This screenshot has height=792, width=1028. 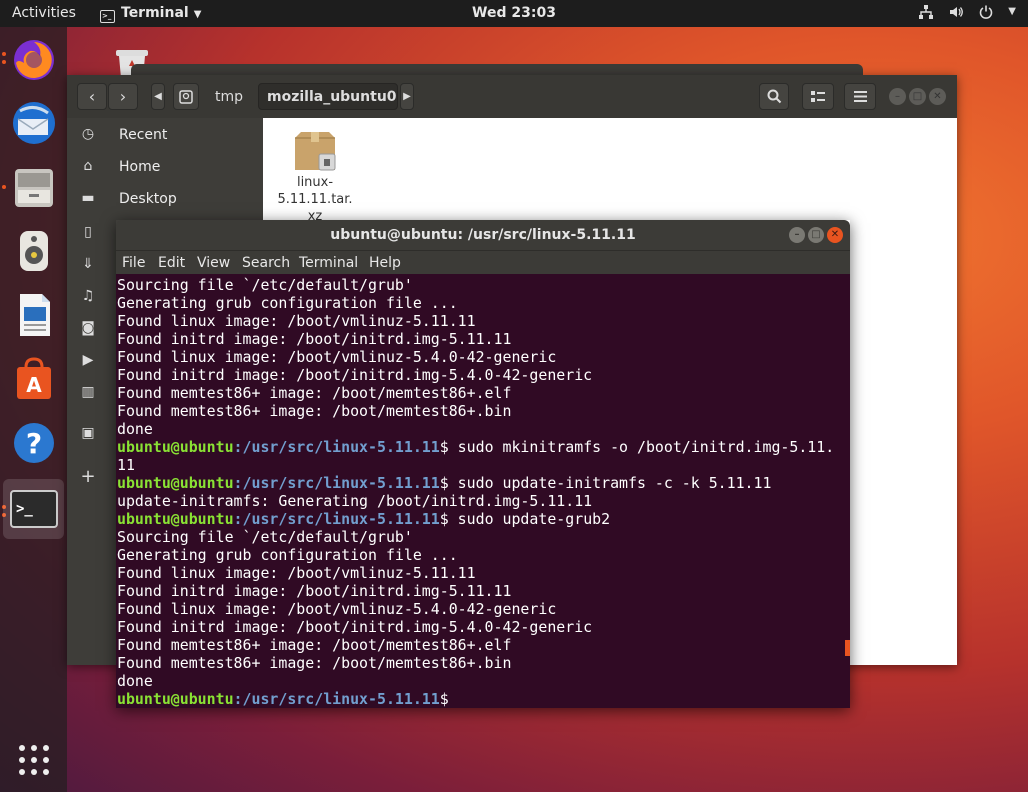 I want to click on chevron-left-icon: ‹, so click(x=92, y=96).